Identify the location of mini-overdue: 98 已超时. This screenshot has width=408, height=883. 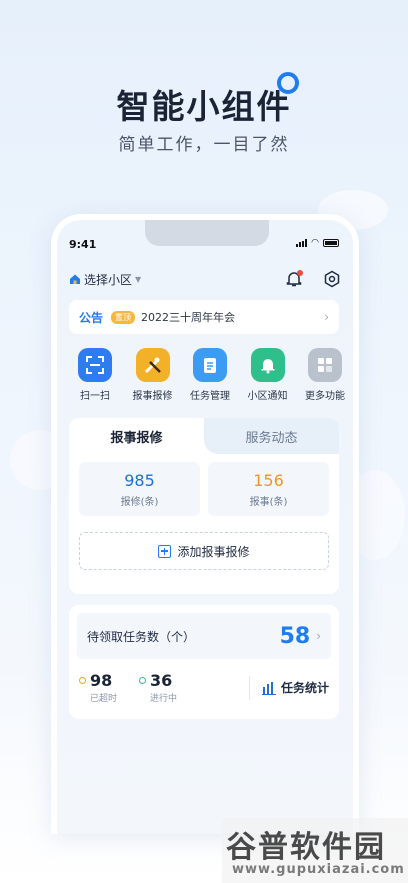
(98, 687).